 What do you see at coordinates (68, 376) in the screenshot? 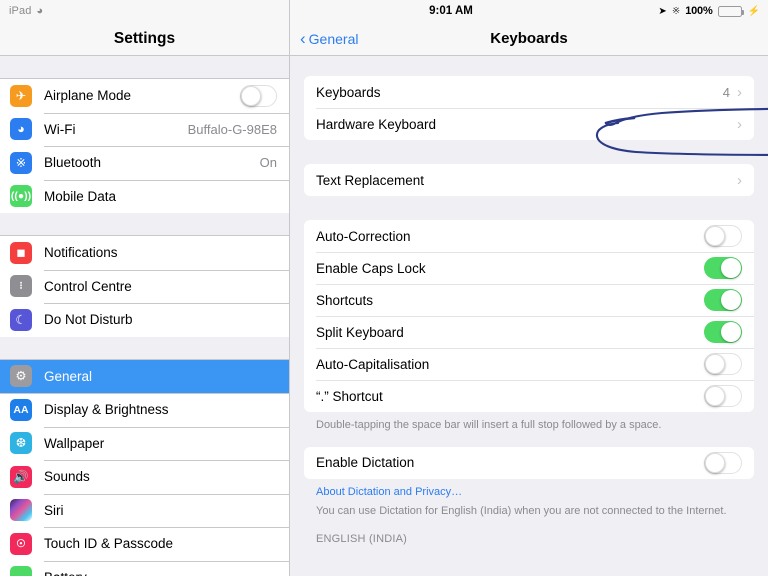
I see `sidebar-item-label: General` at bounding box center [68, 376].